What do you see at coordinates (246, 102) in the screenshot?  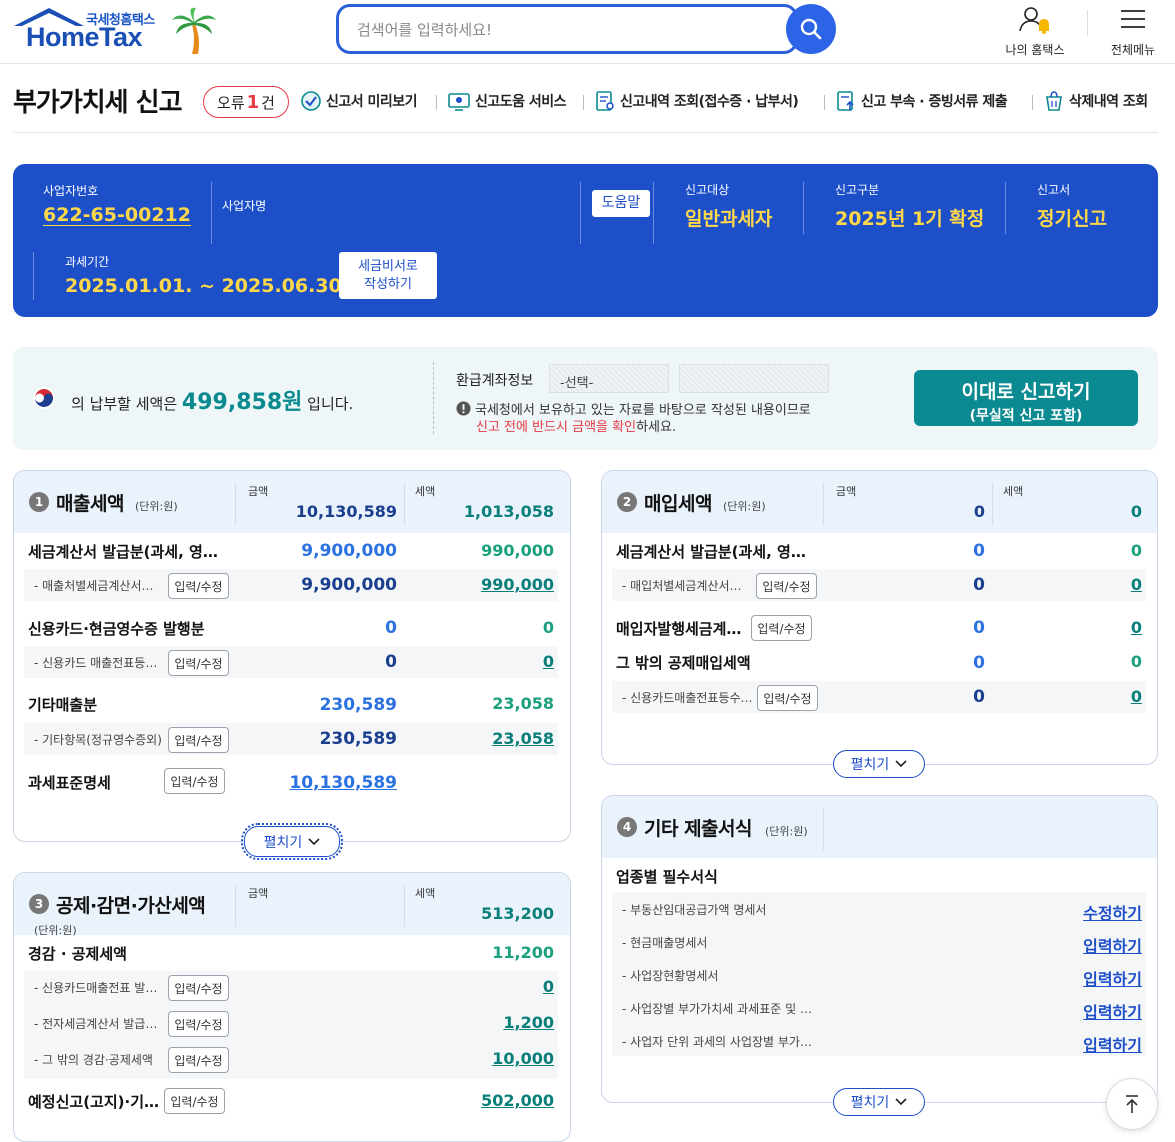 I see `error-badge: 오류 1 건` at bounding box center [246, 102].